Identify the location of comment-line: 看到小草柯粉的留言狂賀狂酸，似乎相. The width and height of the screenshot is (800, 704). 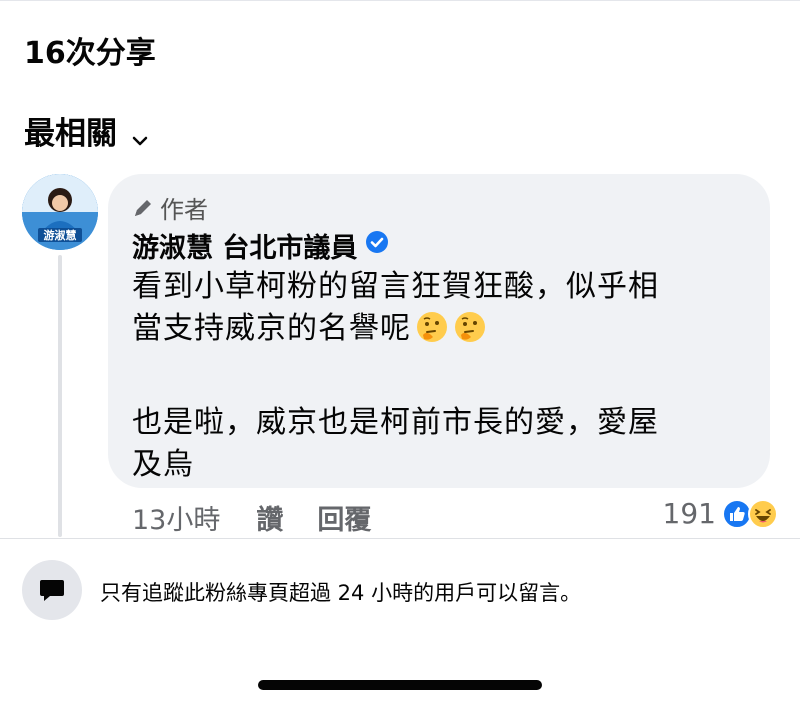
(395, 286).